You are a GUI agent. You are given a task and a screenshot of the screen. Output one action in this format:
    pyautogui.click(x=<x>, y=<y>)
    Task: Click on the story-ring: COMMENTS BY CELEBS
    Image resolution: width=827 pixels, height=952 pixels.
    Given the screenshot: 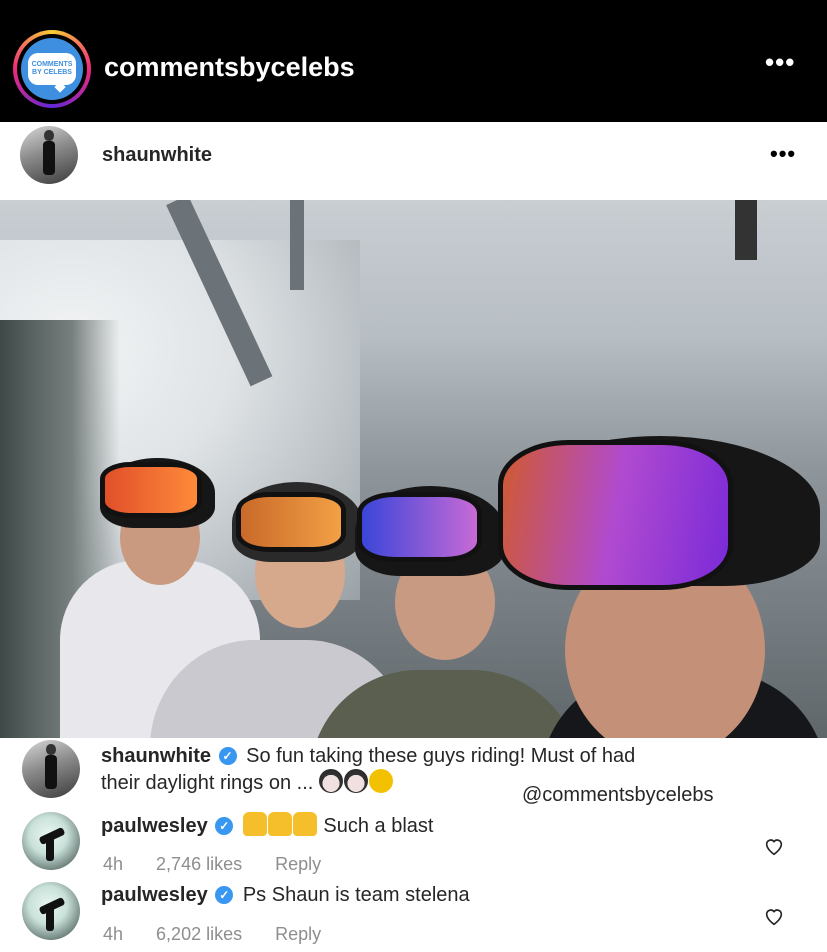 What is the action you would take?
    pyautogui.click(x=52, y=69)
    